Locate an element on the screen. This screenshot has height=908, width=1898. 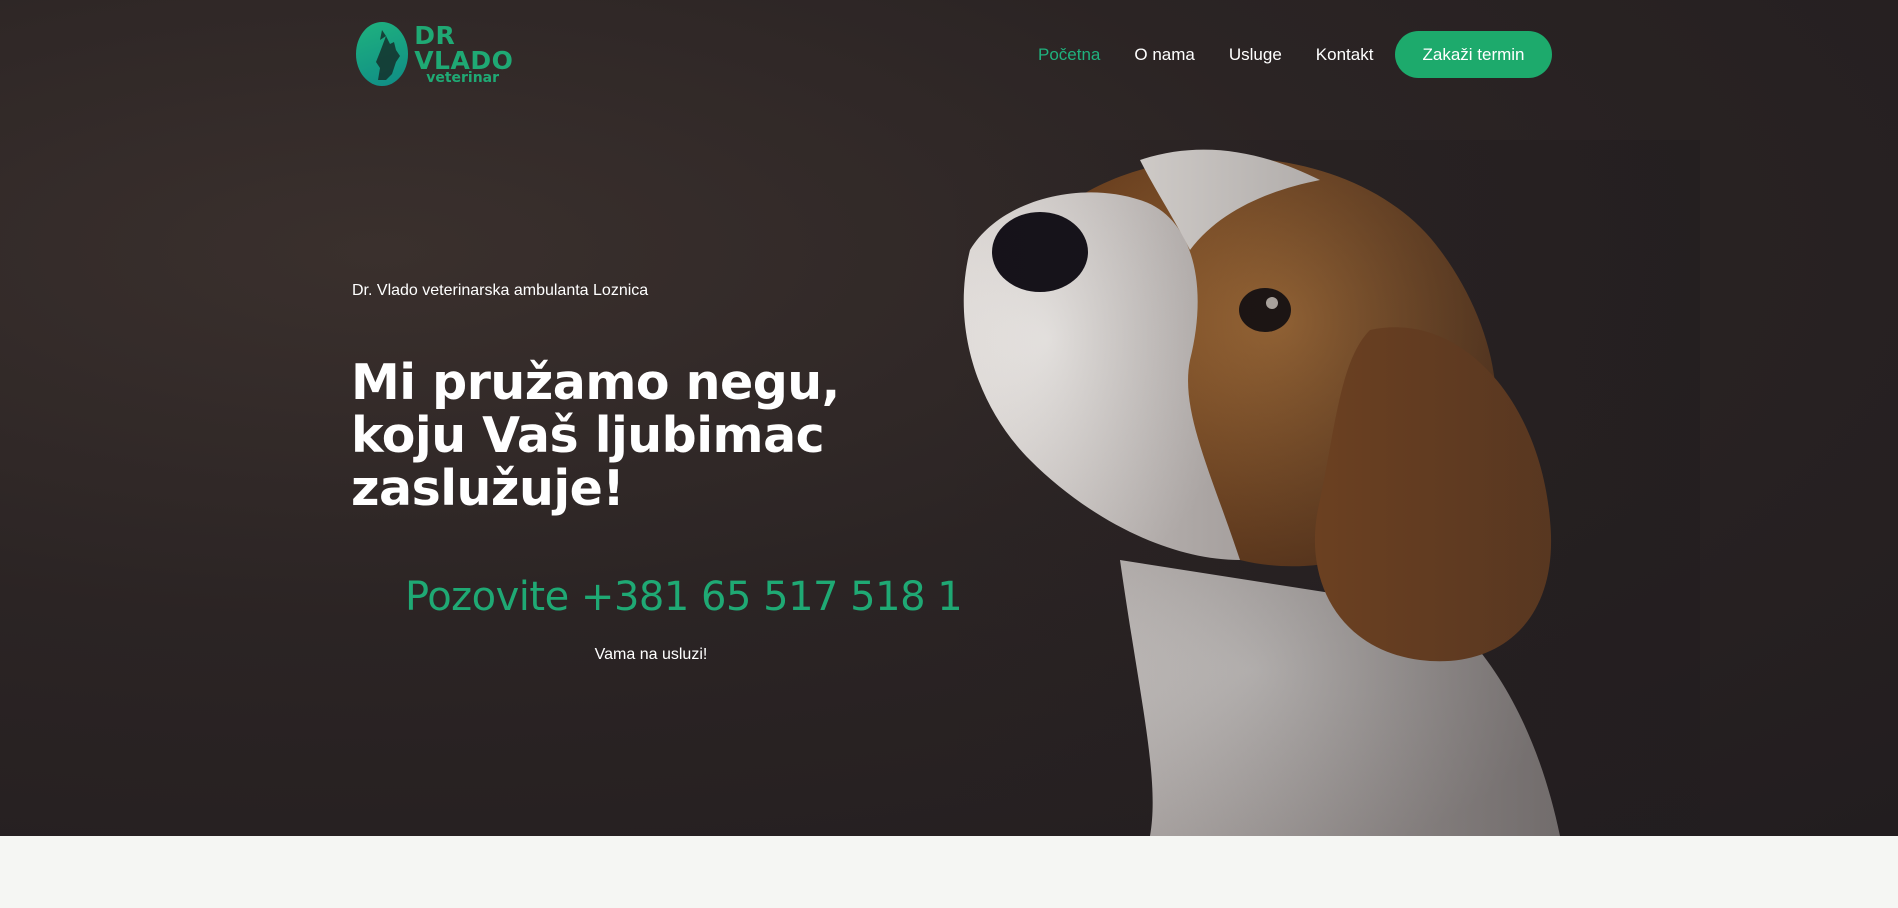
site-logo: DR VLADO veterinar is located at coordinates (446, 54).